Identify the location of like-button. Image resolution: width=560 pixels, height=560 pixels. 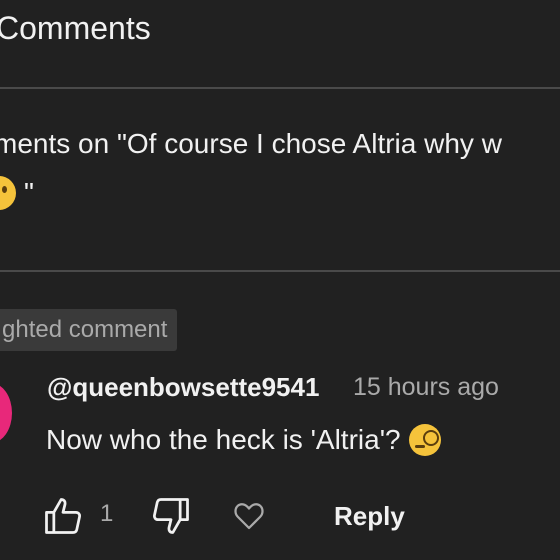
(63, 516).